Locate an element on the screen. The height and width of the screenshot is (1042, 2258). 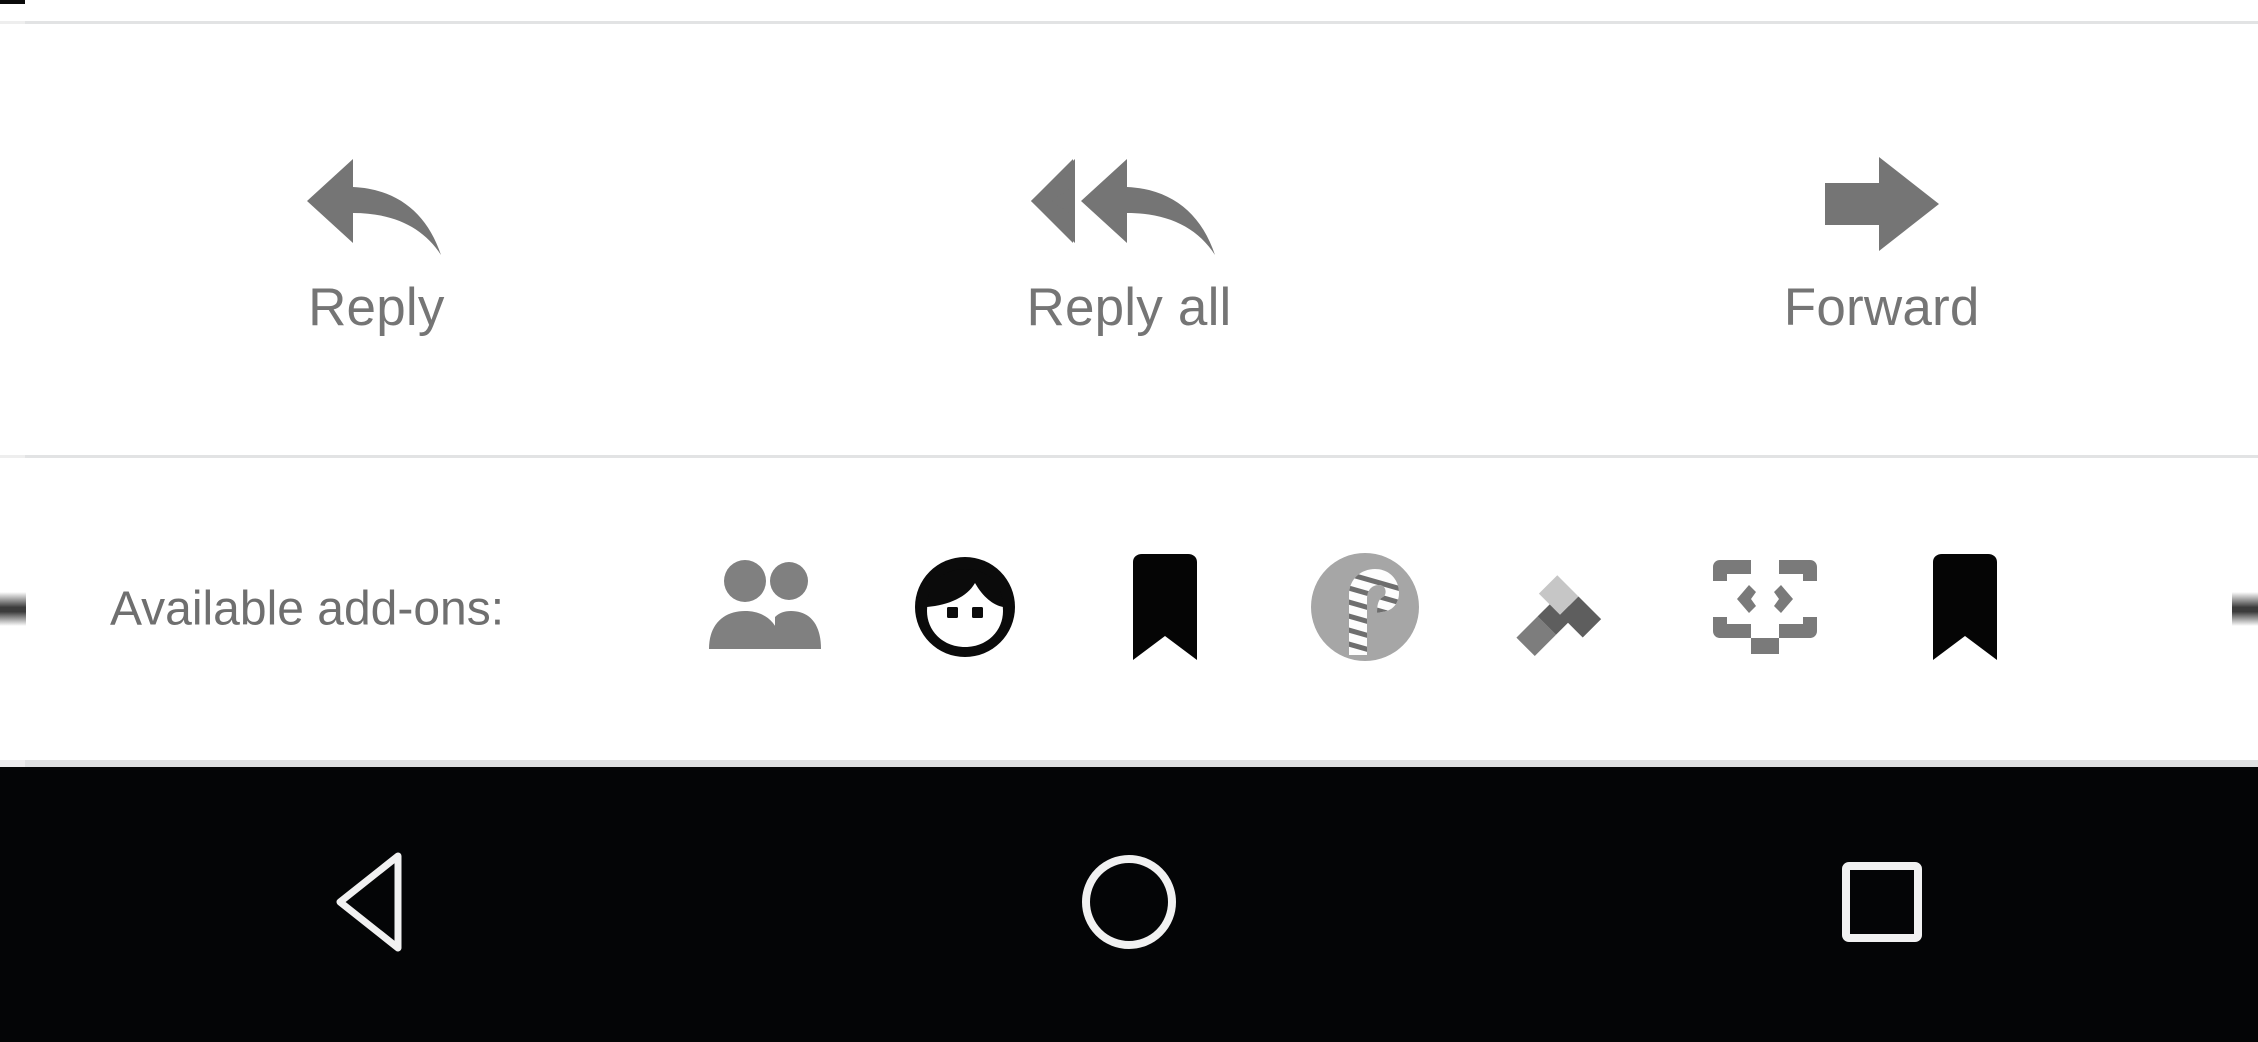
reply-all-button: Reply all is located at coordinates (1129, 239).